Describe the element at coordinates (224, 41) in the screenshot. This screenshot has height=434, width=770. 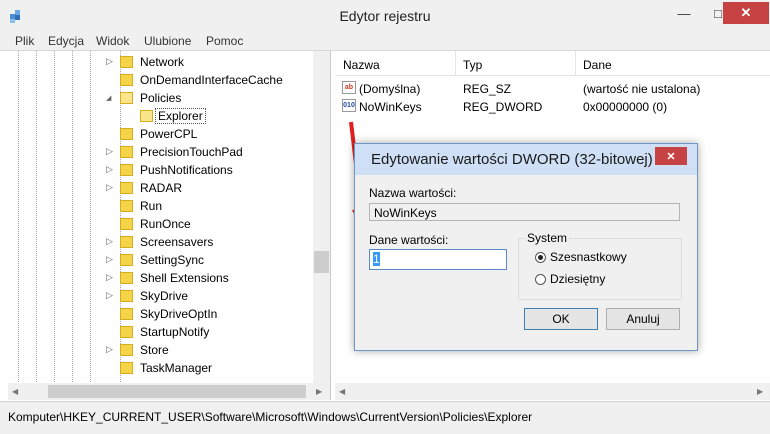
I see `menu-help: Pomoc` at that location.